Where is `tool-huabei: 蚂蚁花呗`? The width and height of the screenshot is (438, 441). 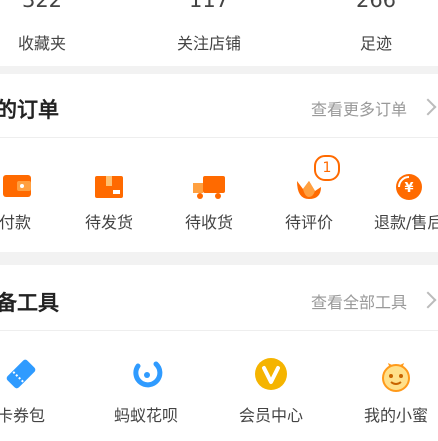
tool-huabei: 蚂蚁花呗 is located at coordinates (146, 394).